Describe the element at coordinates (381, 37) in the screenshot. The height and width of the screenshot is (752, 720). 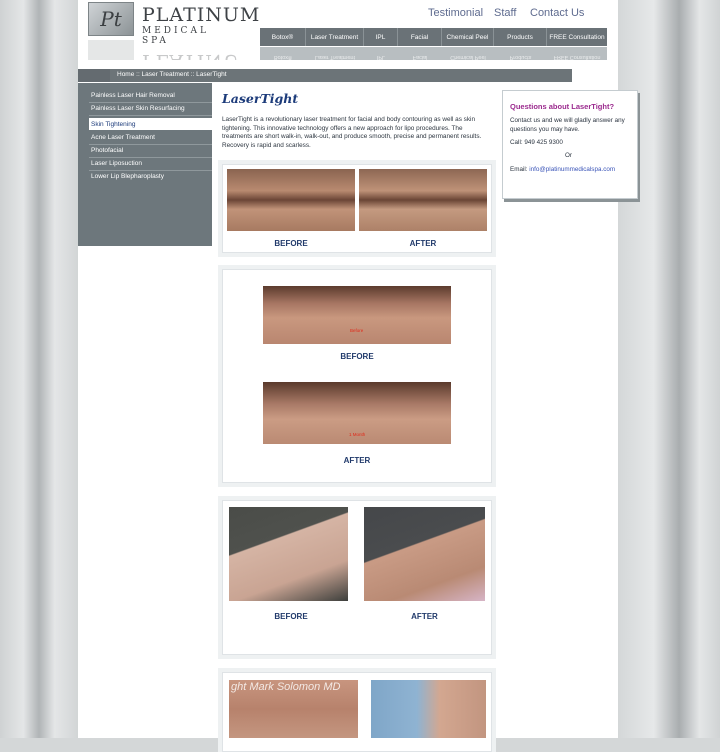
I see `nav-ipl: IPL` at that location.